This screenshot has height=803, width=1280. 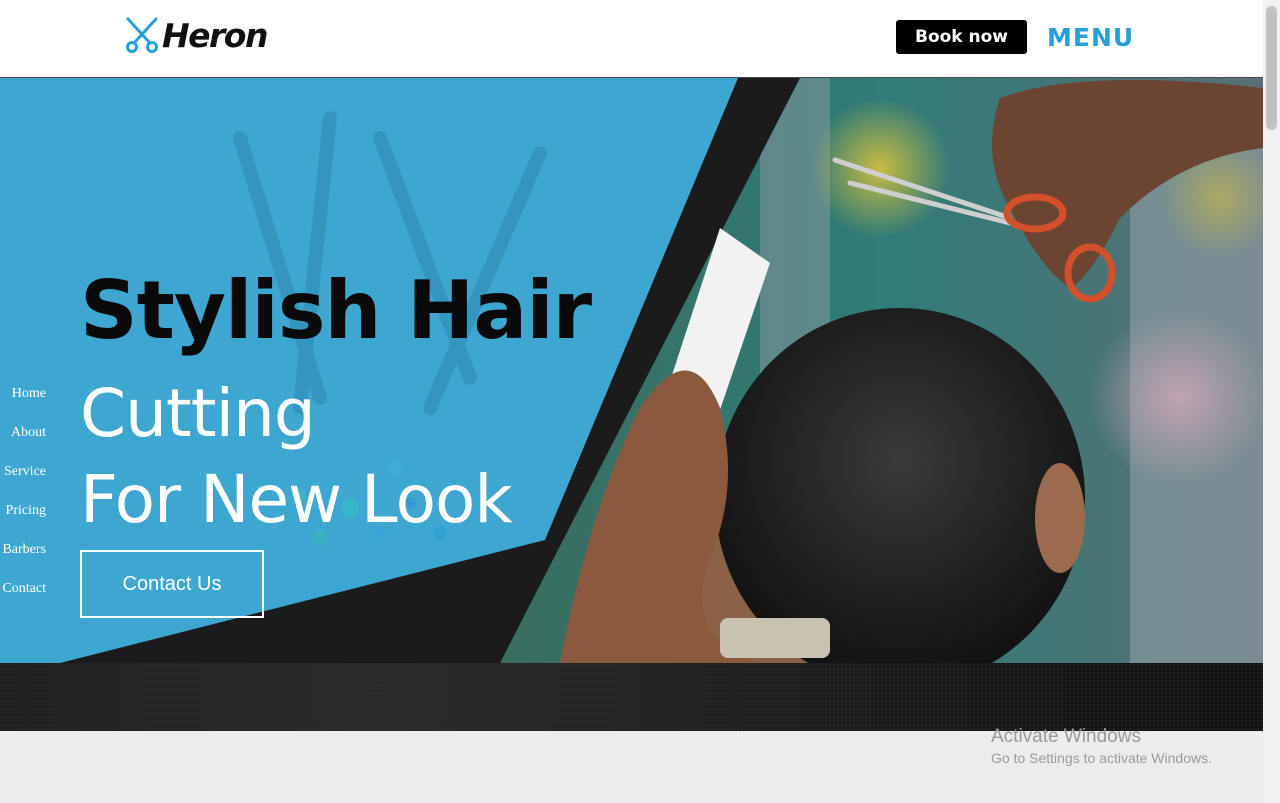 I want to click on brand-logo: Heron, so click(x=196, y=35).